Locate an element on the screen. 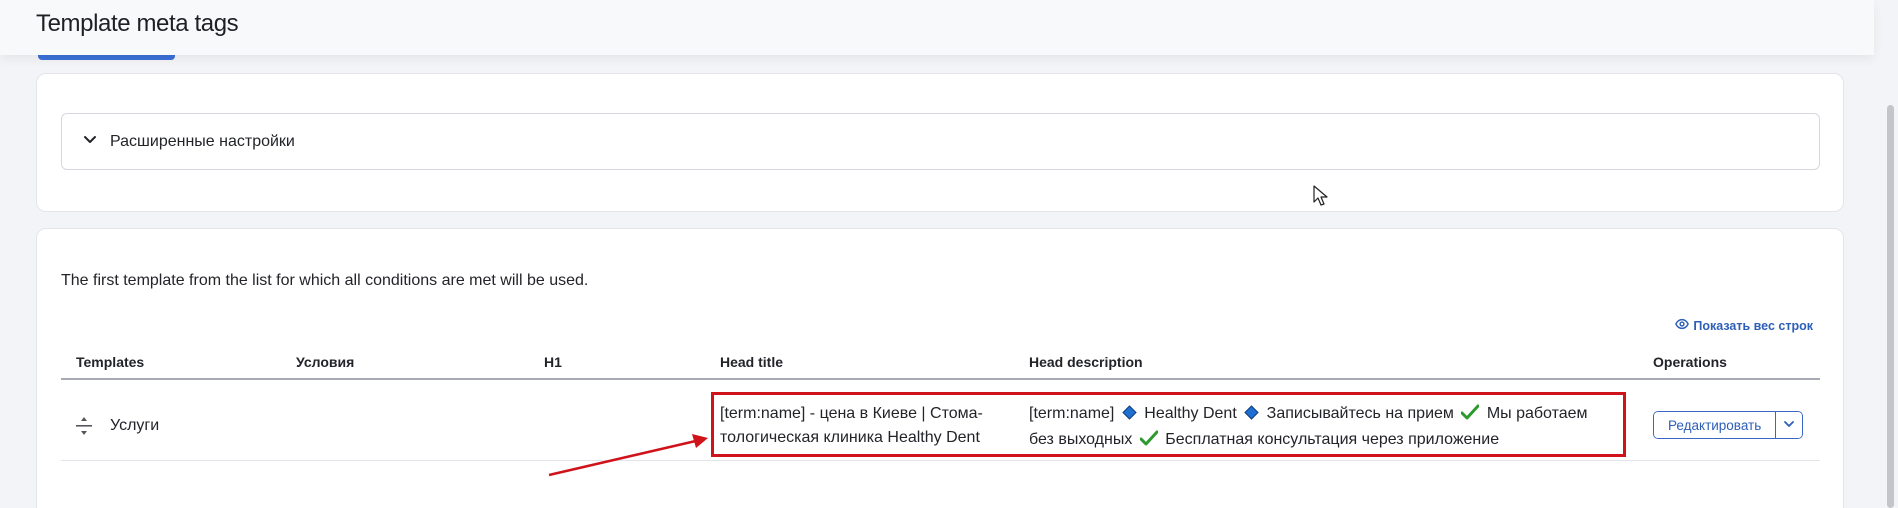  active-tab-indicator is located at coordinates (106, 57).